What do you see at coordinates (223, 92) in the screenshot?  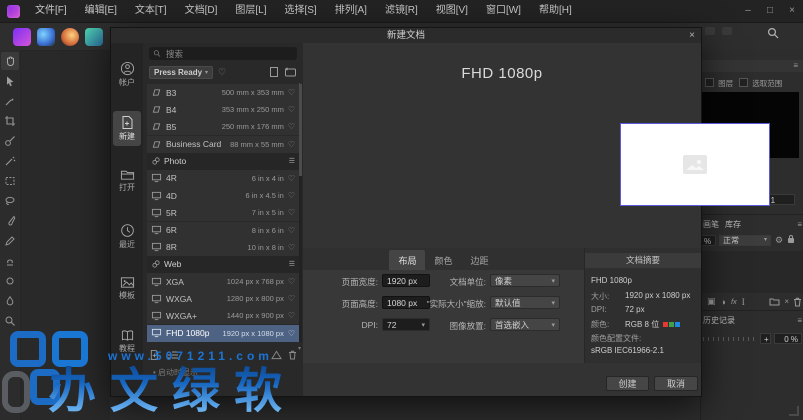 I see `preset-row: B3 500 mm x 353 mm ♡` at bounding box center [223, 92].